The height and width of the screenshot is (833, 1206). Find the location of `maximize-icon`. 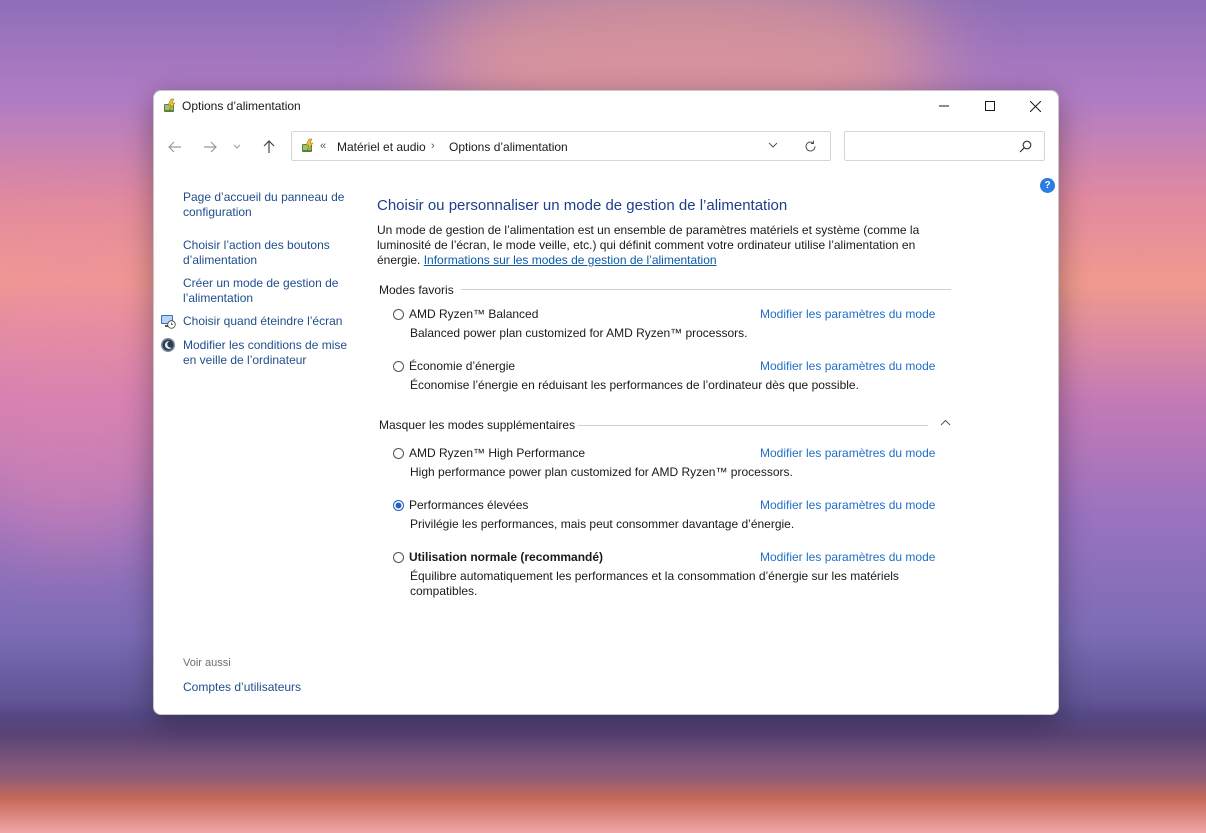

maximize-icon is located at coordinates (990, 106).